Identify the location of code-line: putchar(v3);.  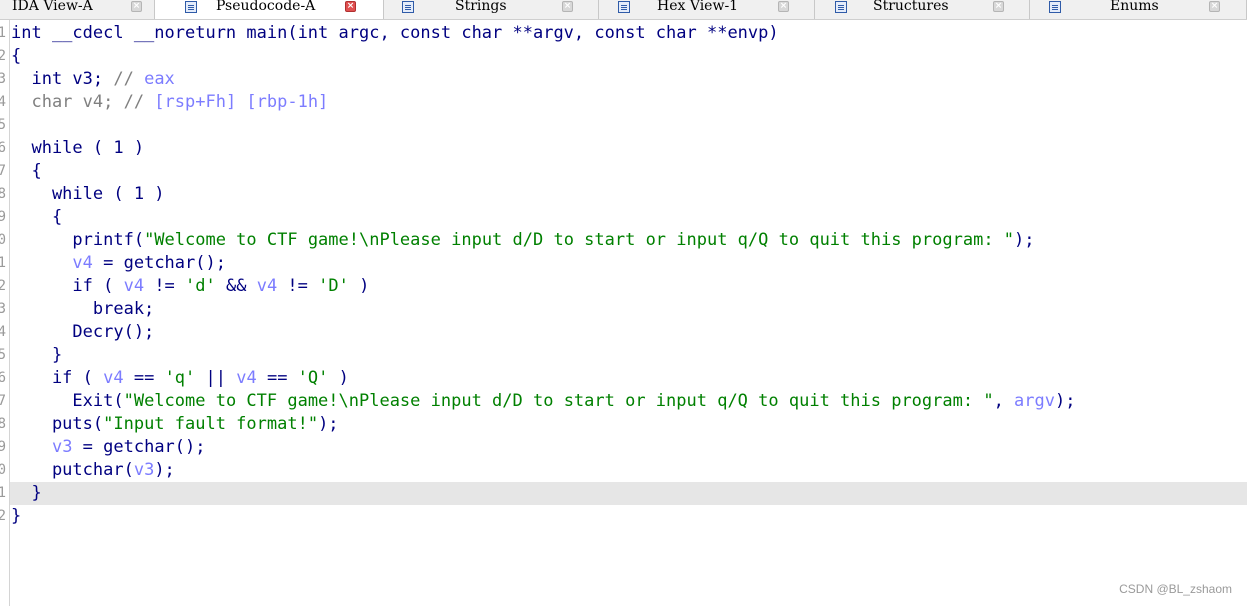
(629, 470).